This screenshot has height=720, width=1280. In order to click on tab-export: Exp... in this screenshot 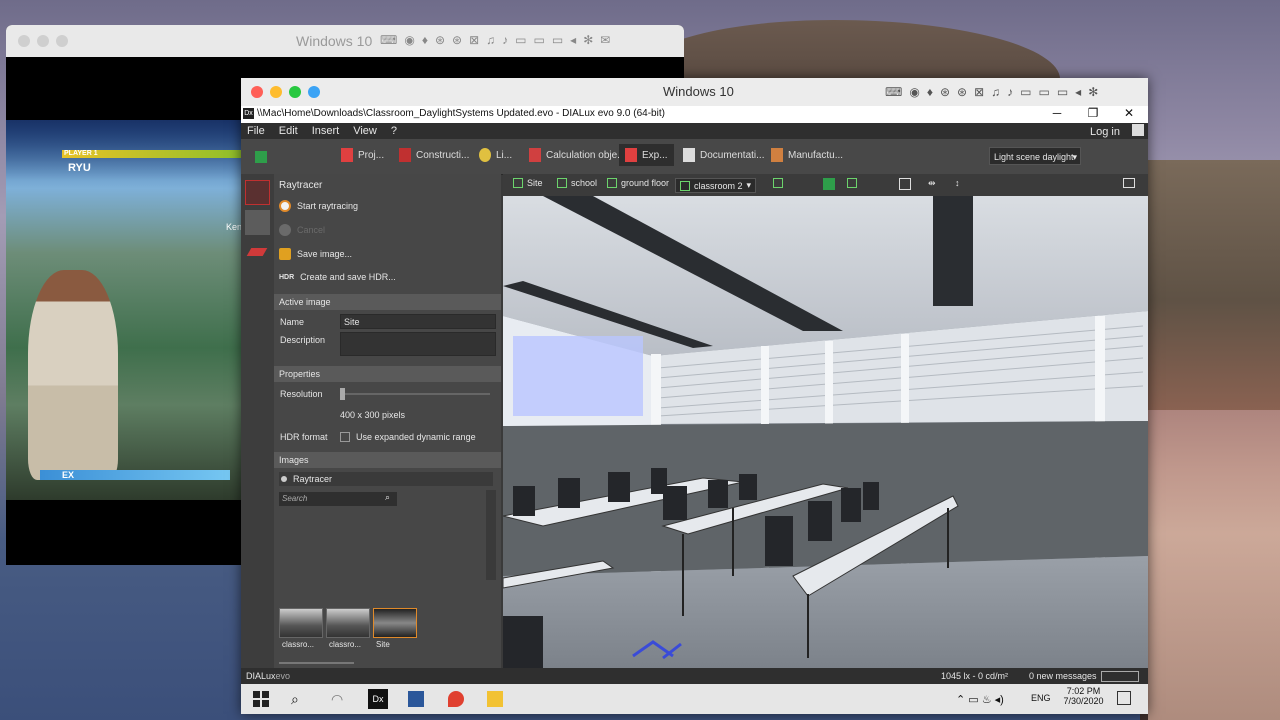, I will do `click(646, 155)`.